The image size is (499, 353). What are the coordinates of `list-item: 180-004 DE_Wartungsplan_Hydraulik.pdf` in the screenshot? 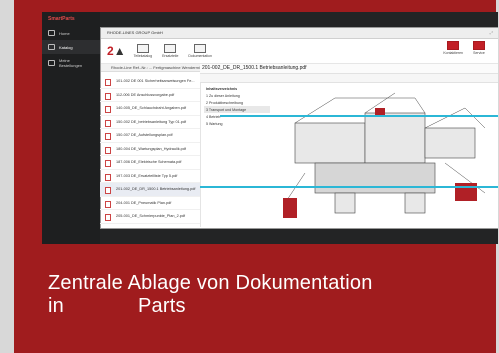 It's located at (150, 149).